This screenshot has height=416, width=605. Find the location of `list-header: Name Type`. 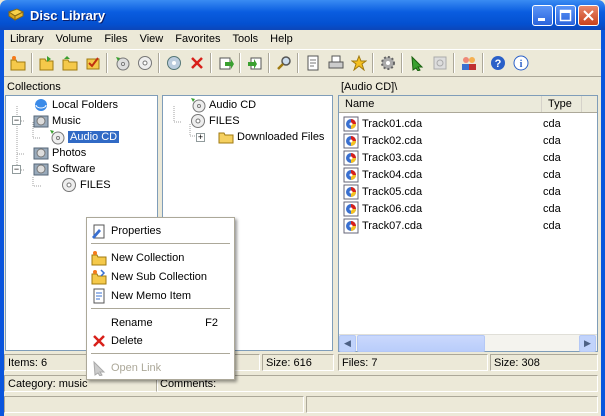

list-header: Name Type is located at coordinates (468, 104).